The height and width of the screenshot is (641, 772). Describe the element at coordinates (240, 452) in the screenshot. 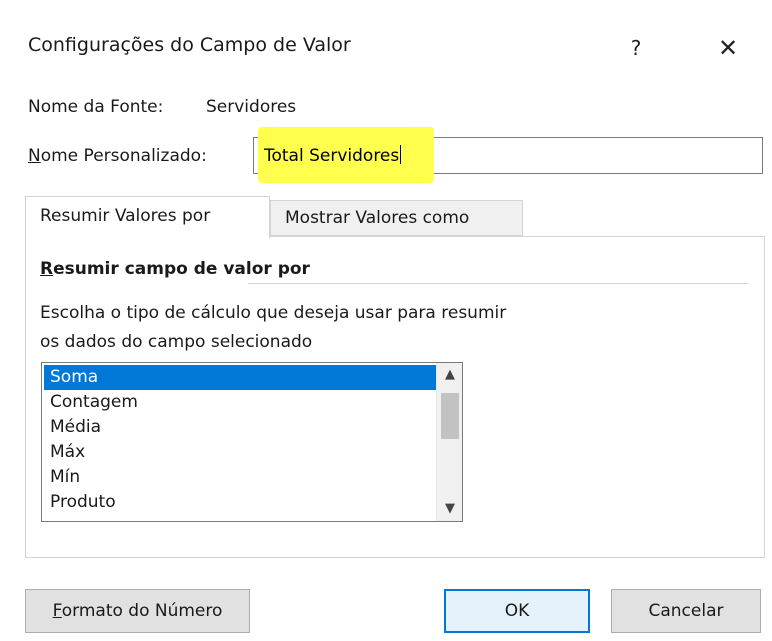

I see `list-item-max: Máx` at that location.